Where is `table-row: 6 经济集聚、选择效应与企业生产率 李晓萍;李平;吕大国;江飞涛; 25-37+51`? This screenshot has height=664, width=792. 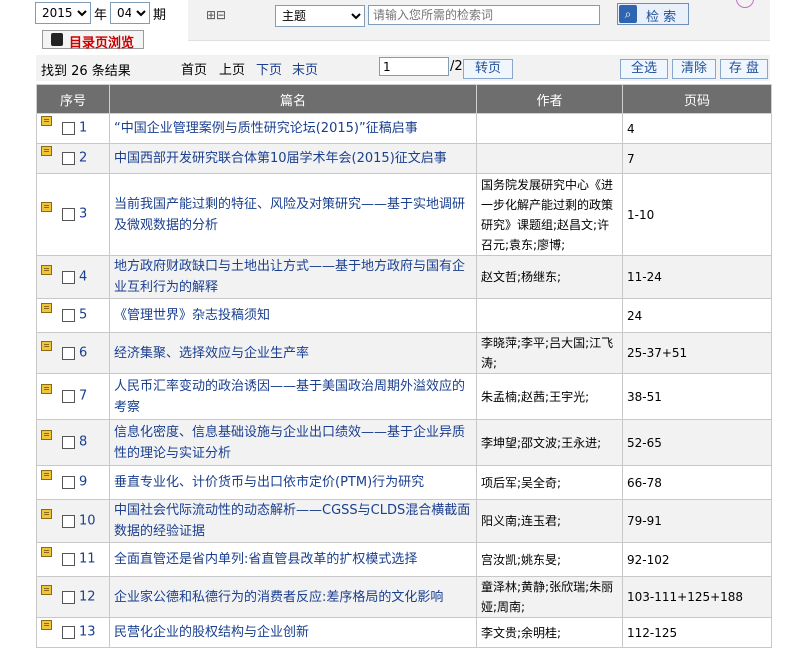
table-row: 6 经济集聚、选择效应与企业生产率 李晓萍;李平;吕大国;江飞涛; 25-37+51 is located at coordinates (404, 353).